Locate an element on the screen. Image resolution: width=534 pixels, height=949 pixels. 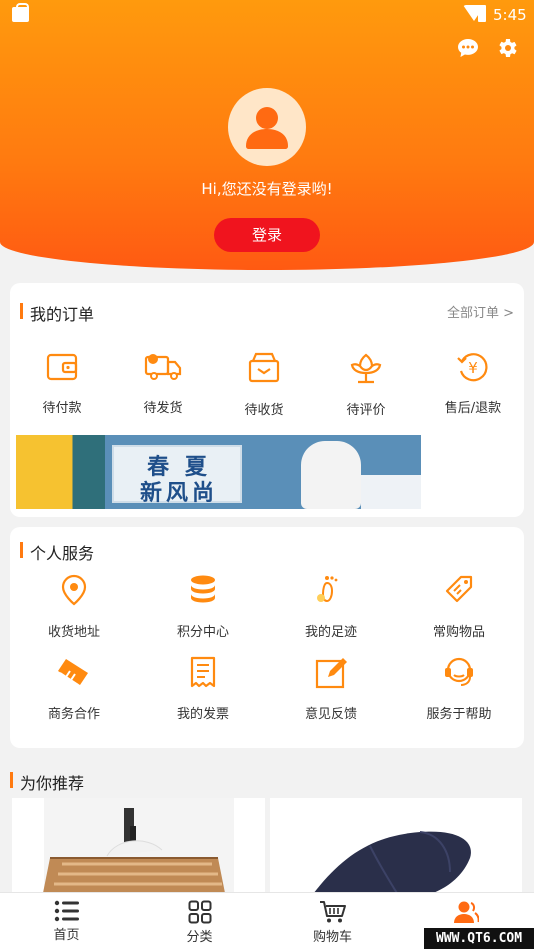
order-item-pending-review: 待评价 is located at coordinates (366, 383).